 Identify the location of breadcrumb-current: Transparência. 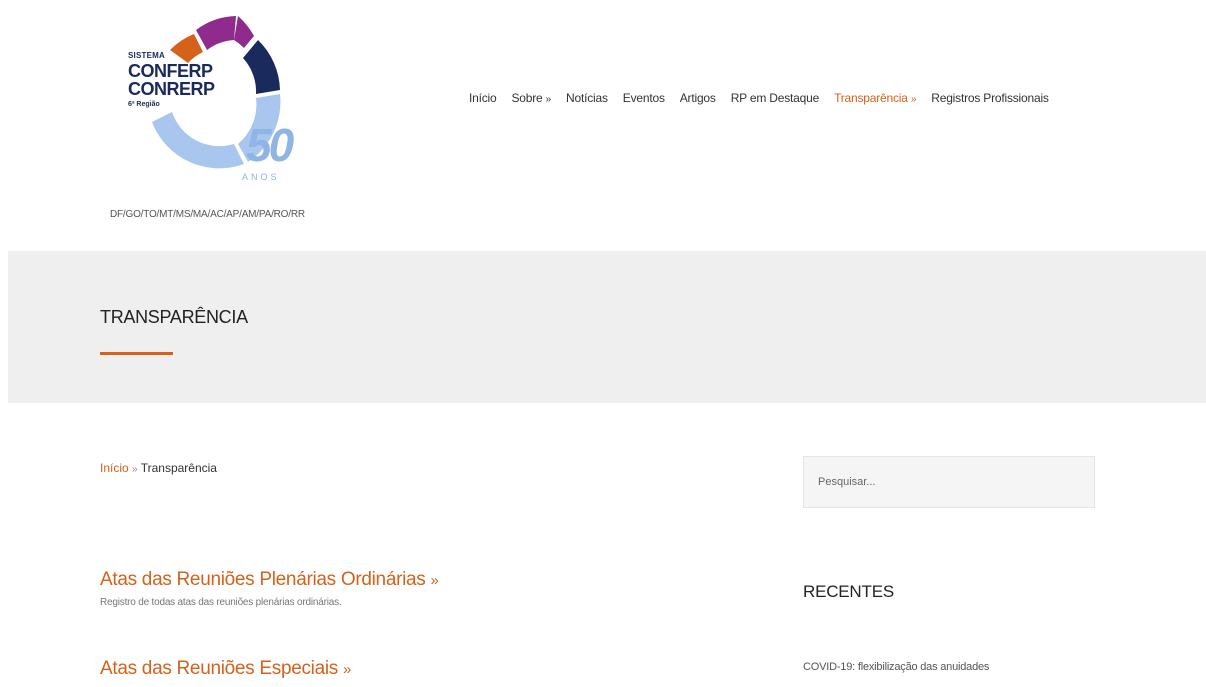
(178, 468).